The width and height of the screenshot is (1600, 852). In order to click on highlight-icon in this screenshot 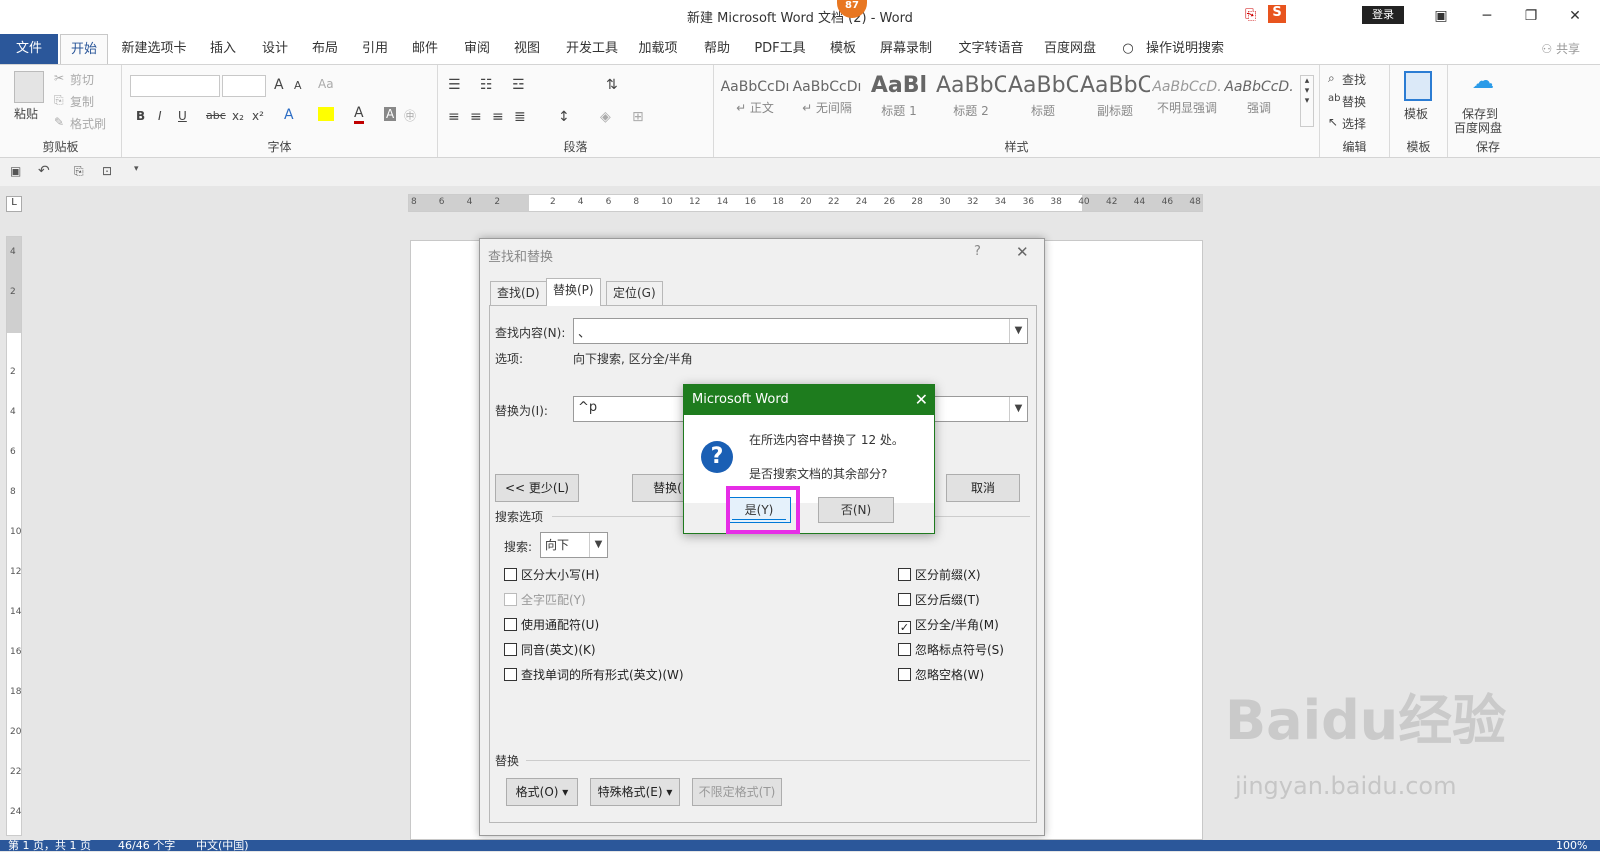, I will do `click(326, 114)`.